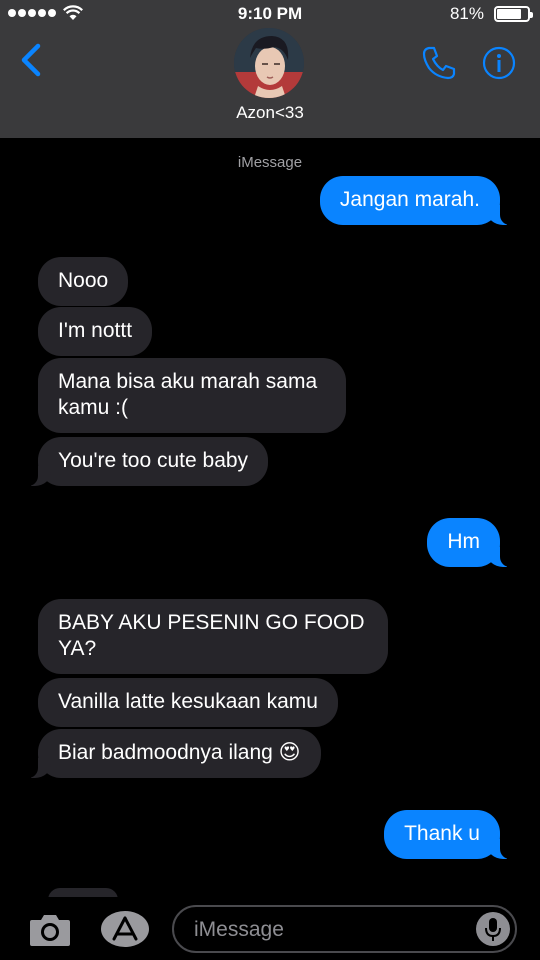 This screenshot has width=540, height=960. What do you see at coordinates (125, 929) in the screenshot?
I see `app-store-icon` at bounding box center [125, 929].